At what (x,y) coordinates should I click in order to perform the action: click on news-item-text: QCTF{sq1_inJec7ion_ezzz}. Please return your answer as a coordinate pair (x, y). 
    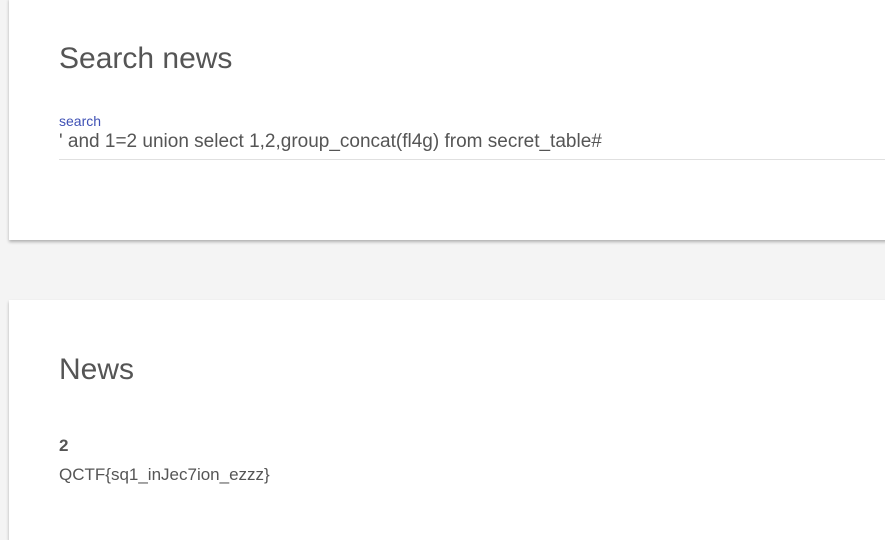
    Looking at the image, I should click on (164, 474).